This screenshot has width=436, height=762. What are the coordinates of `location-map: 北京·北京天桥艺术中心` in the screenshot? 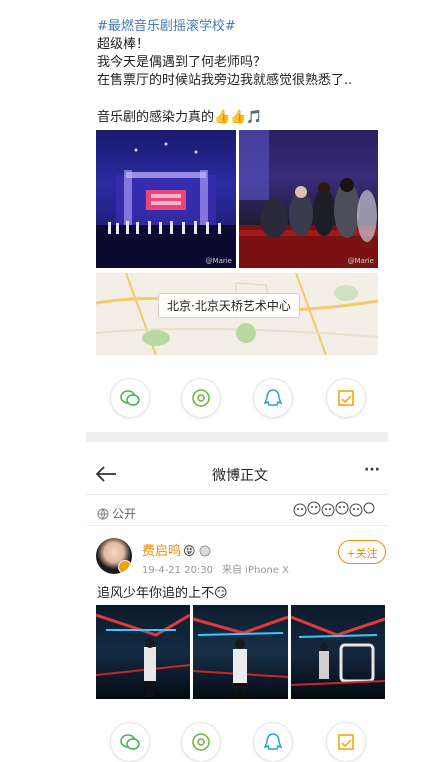 It's located at (237, 314).